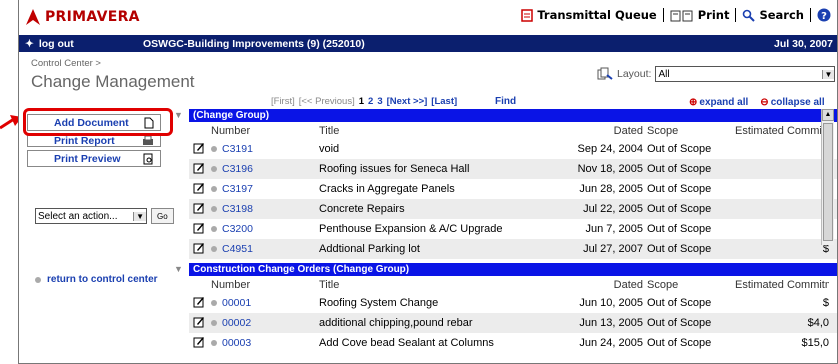  Describe the element at coordinates (139, 216) in the screenshot. I see `chevron-down-icon: ▼` at that location.